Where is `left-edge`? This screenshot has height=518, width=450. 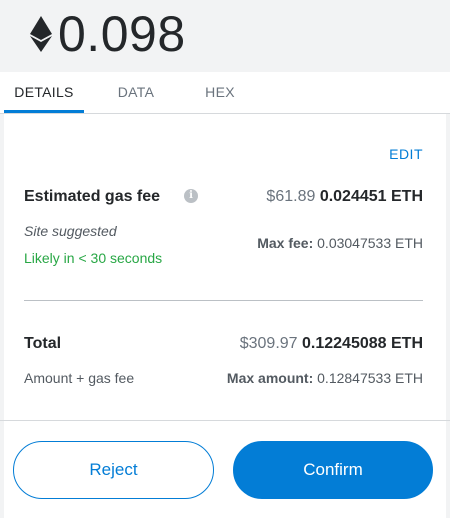
left-edge is located at coordinates (2, 316).